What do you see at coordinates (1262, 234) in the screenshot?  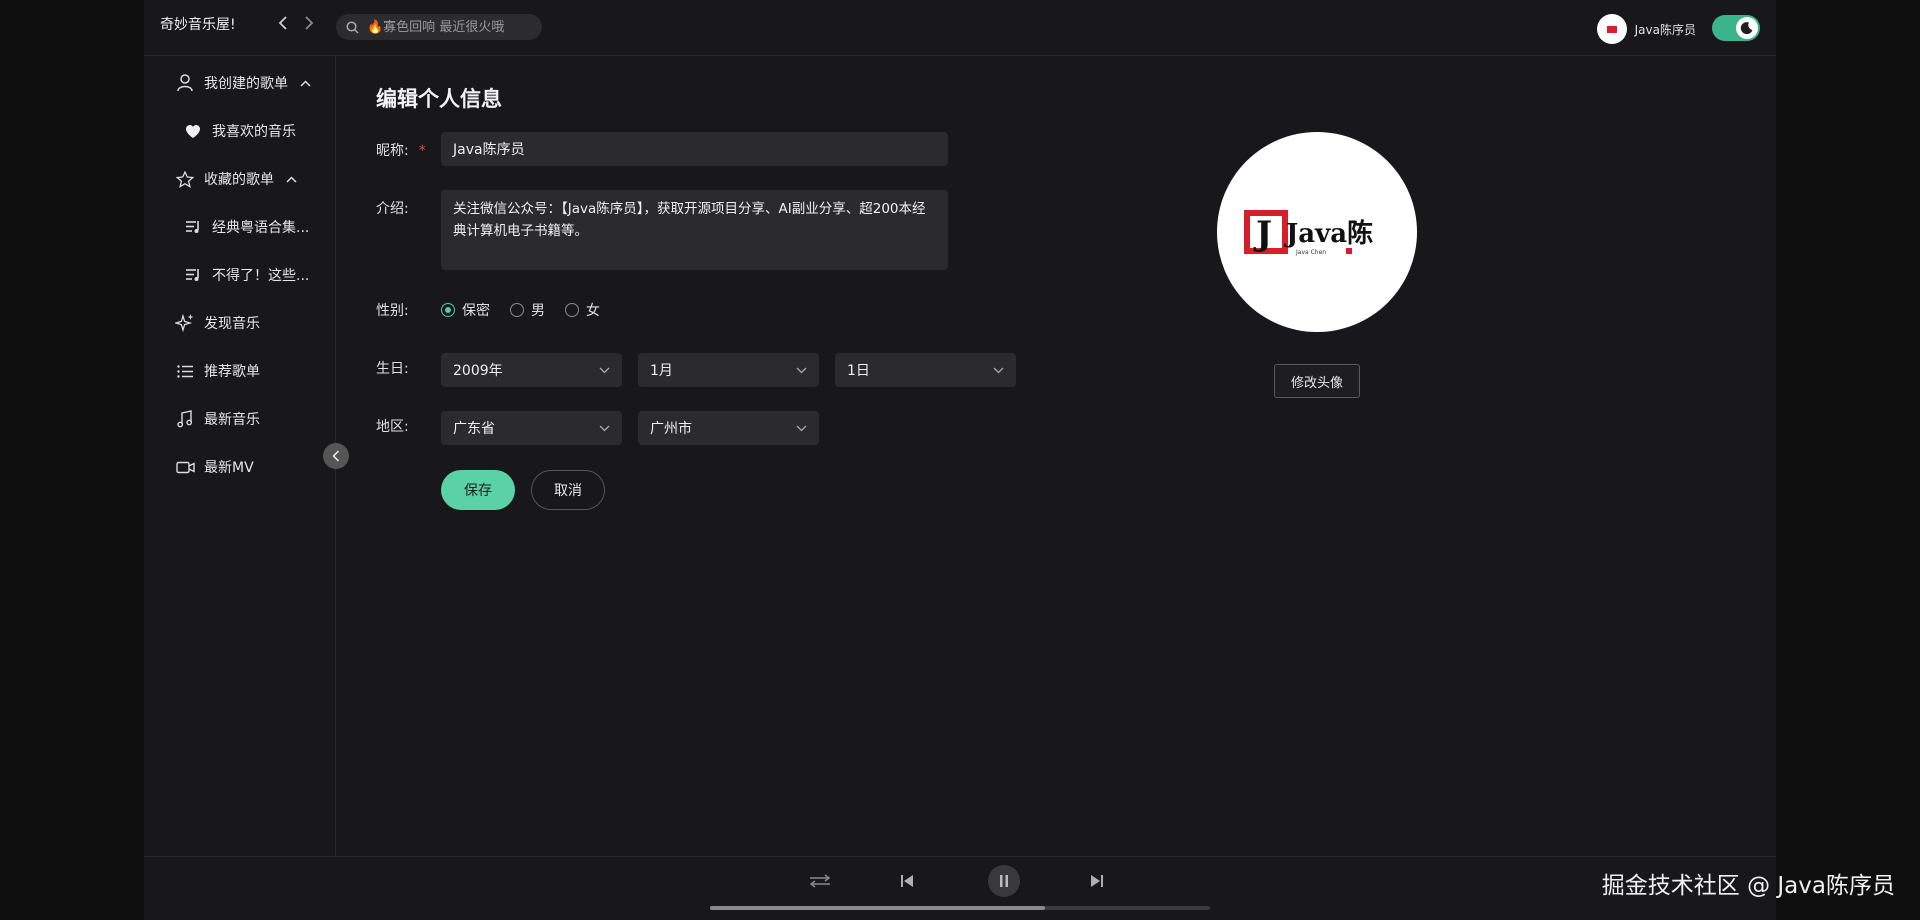 I see `svg-text: J` at bounding box center [1262, 234].